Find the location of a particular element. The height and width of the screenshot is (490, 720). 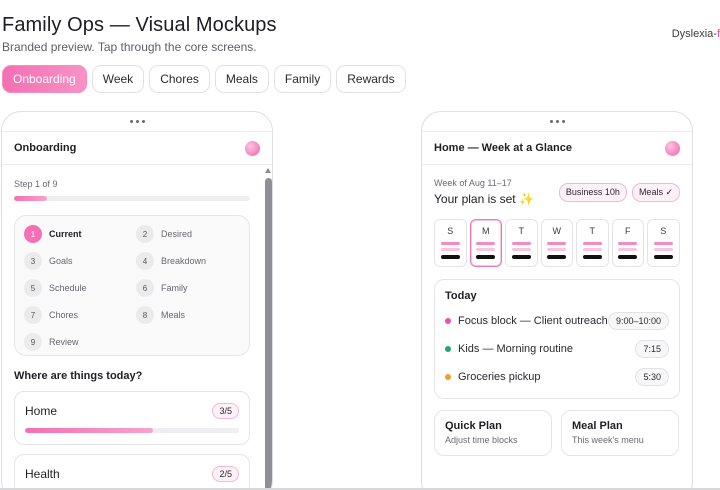

meal-plan-card: Meal Plan This week's menu is located at coordinates (620, 433).